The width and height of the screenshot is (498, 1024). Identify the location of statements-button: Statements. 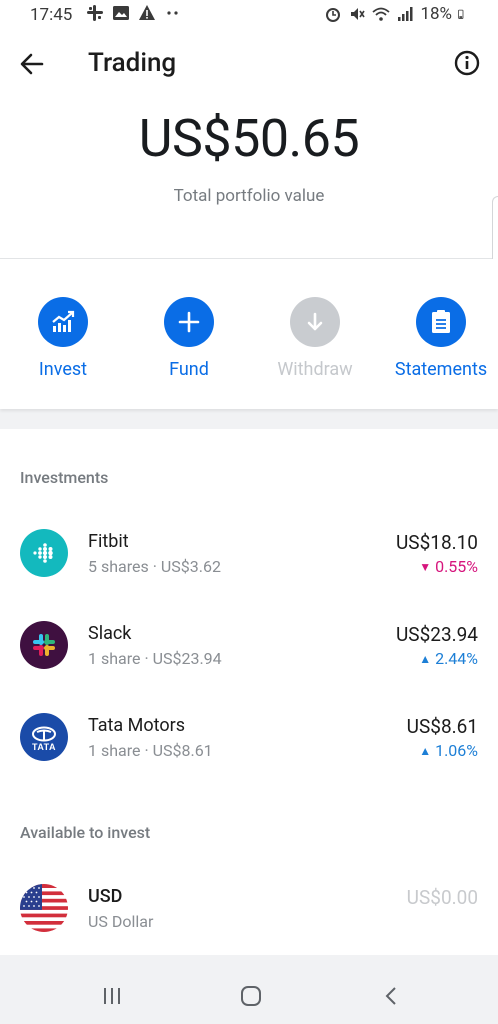
(438, 334).